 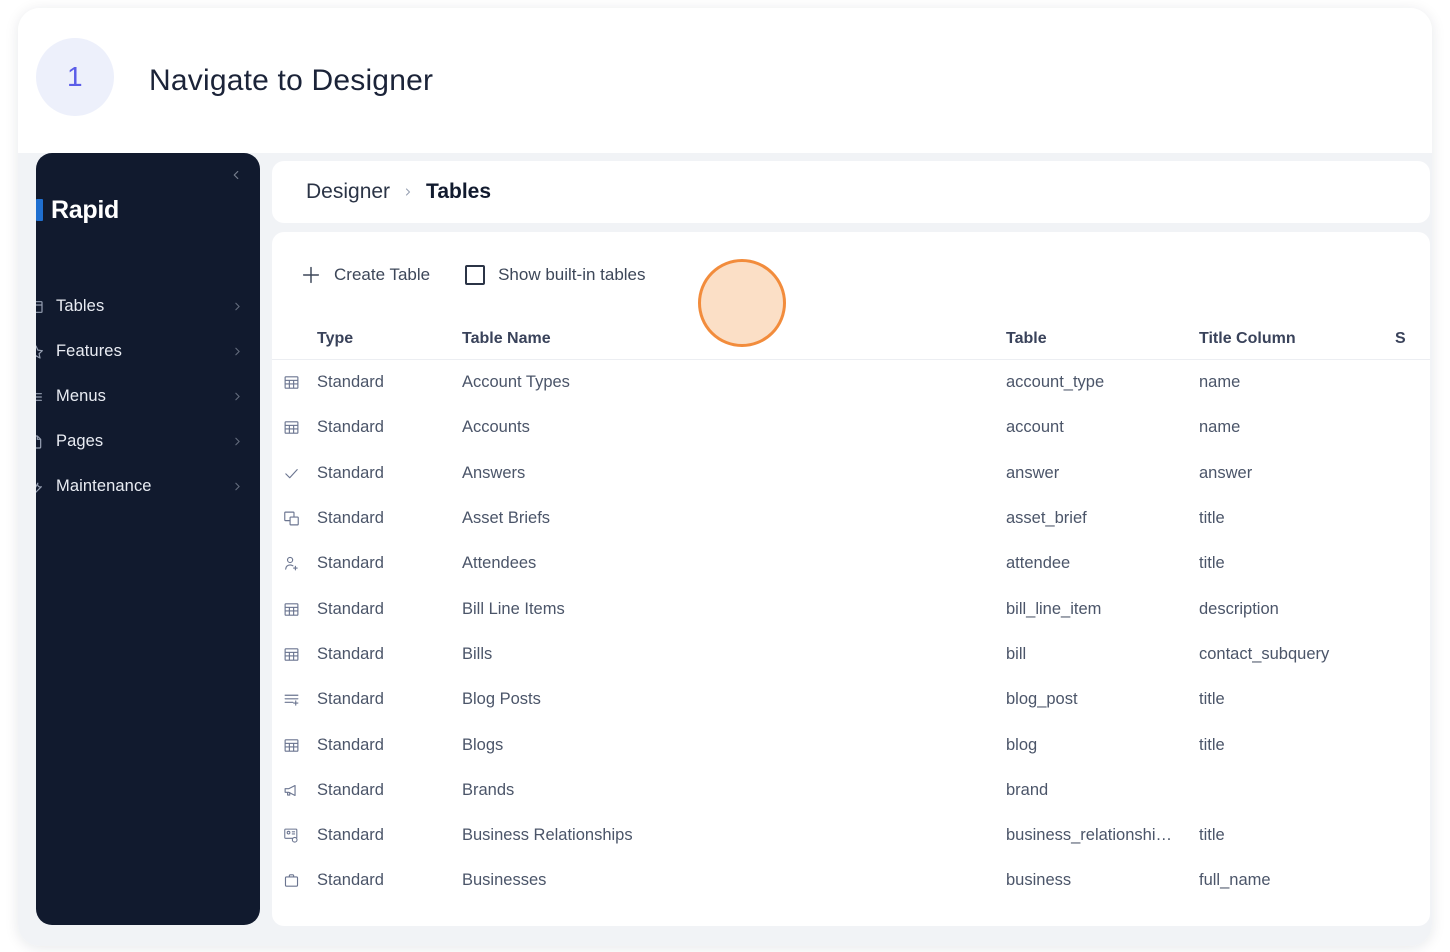 I want to click on sidebar-item-maintenance: Maintenance, so click(x=148, y=486).